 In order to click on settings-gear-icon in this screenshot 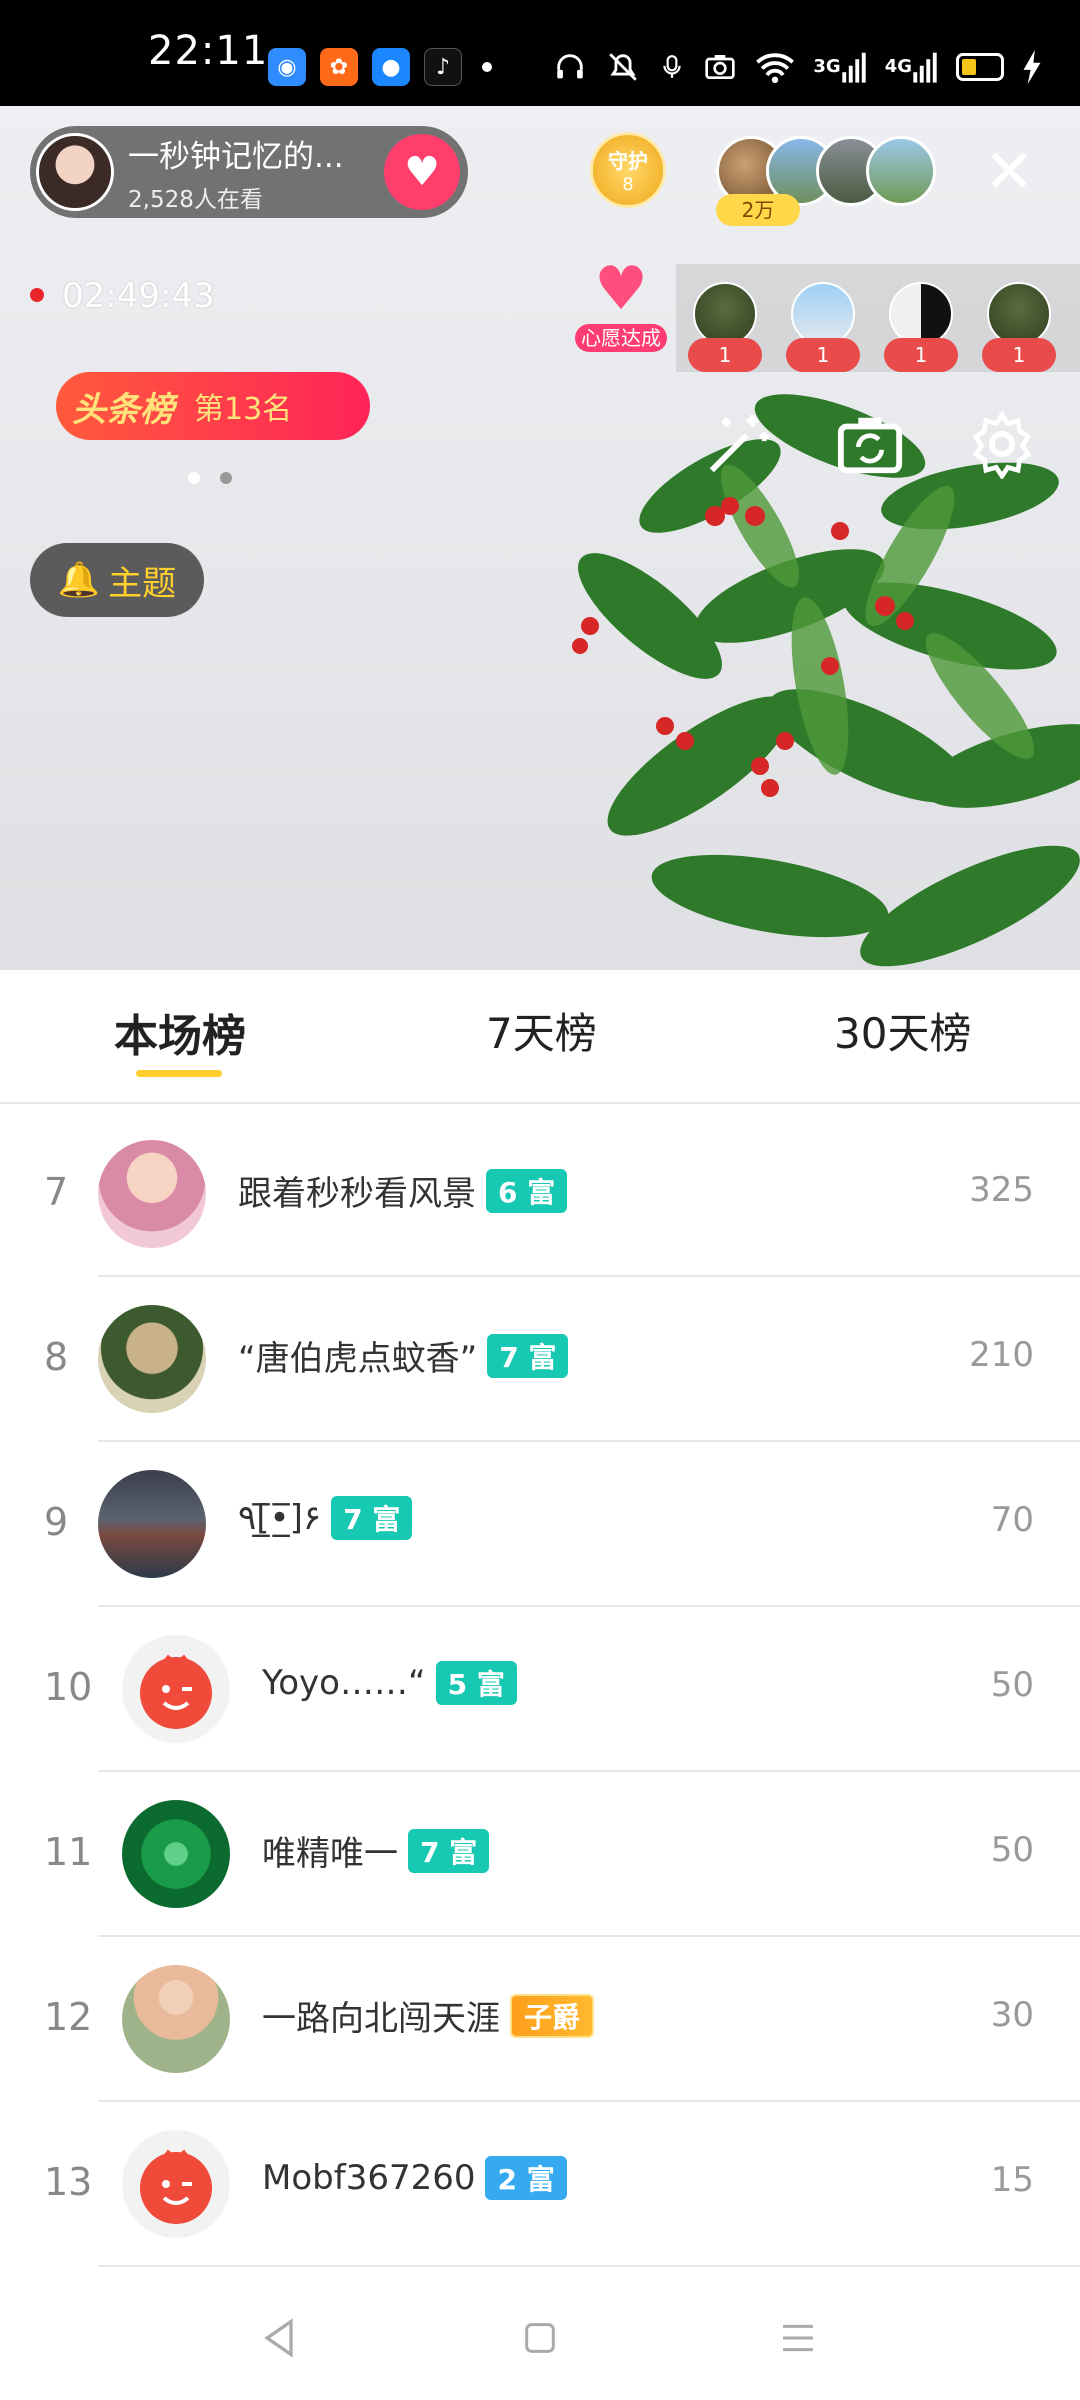, I will do `click(1002, 444)`.